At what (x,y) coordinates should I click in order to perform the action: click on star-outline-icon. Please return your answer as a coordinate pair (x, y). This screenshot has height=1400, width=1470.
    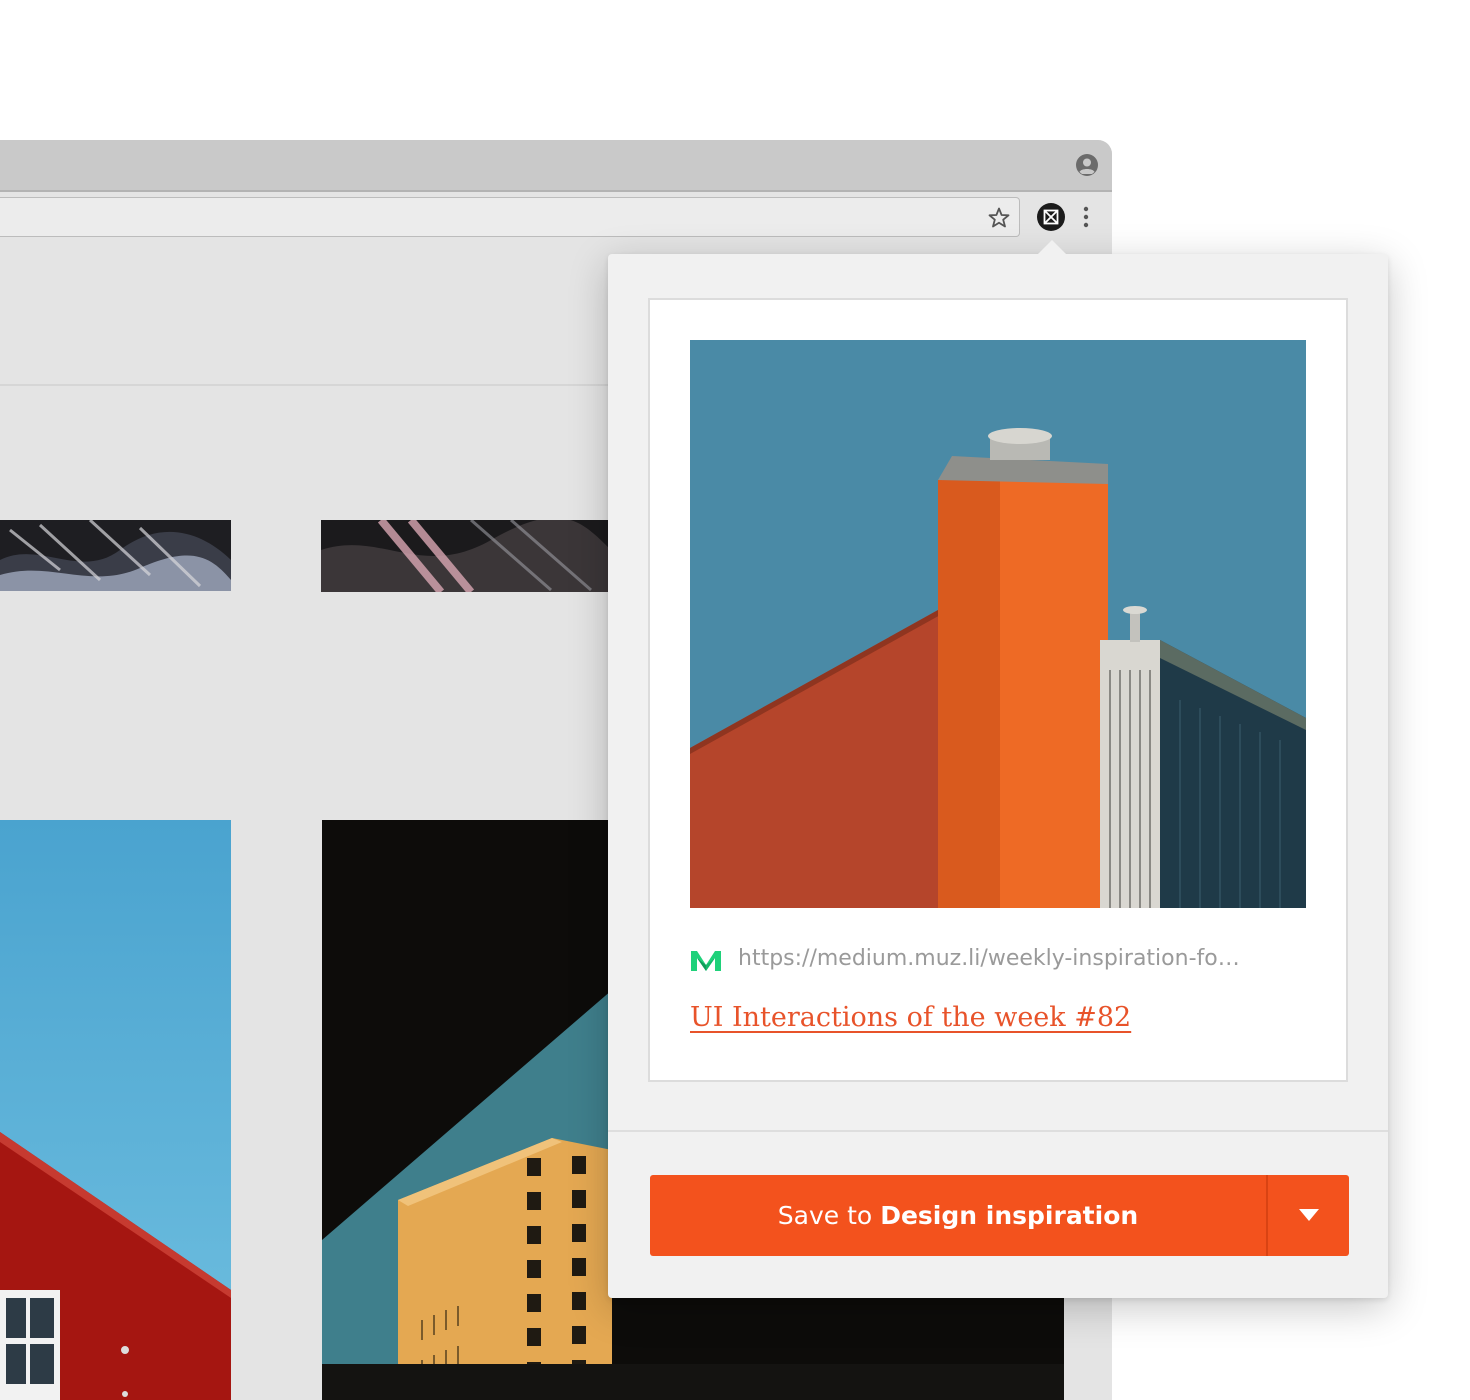
    Looking at the image, I should click on (999, 218).